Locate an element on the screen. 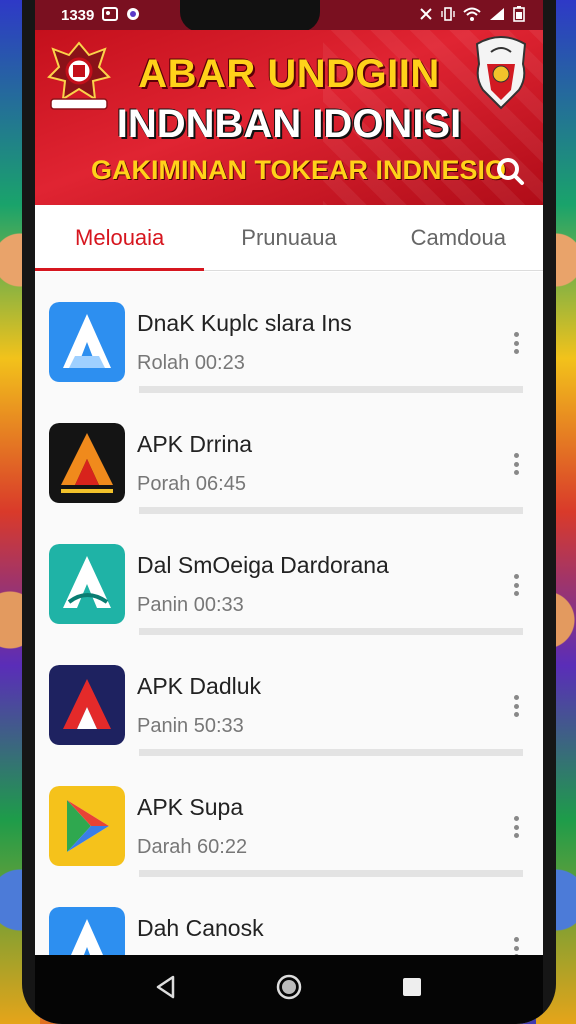 This screenshot has height=1024, width=576. home-button is located at coordinates (289, 990).